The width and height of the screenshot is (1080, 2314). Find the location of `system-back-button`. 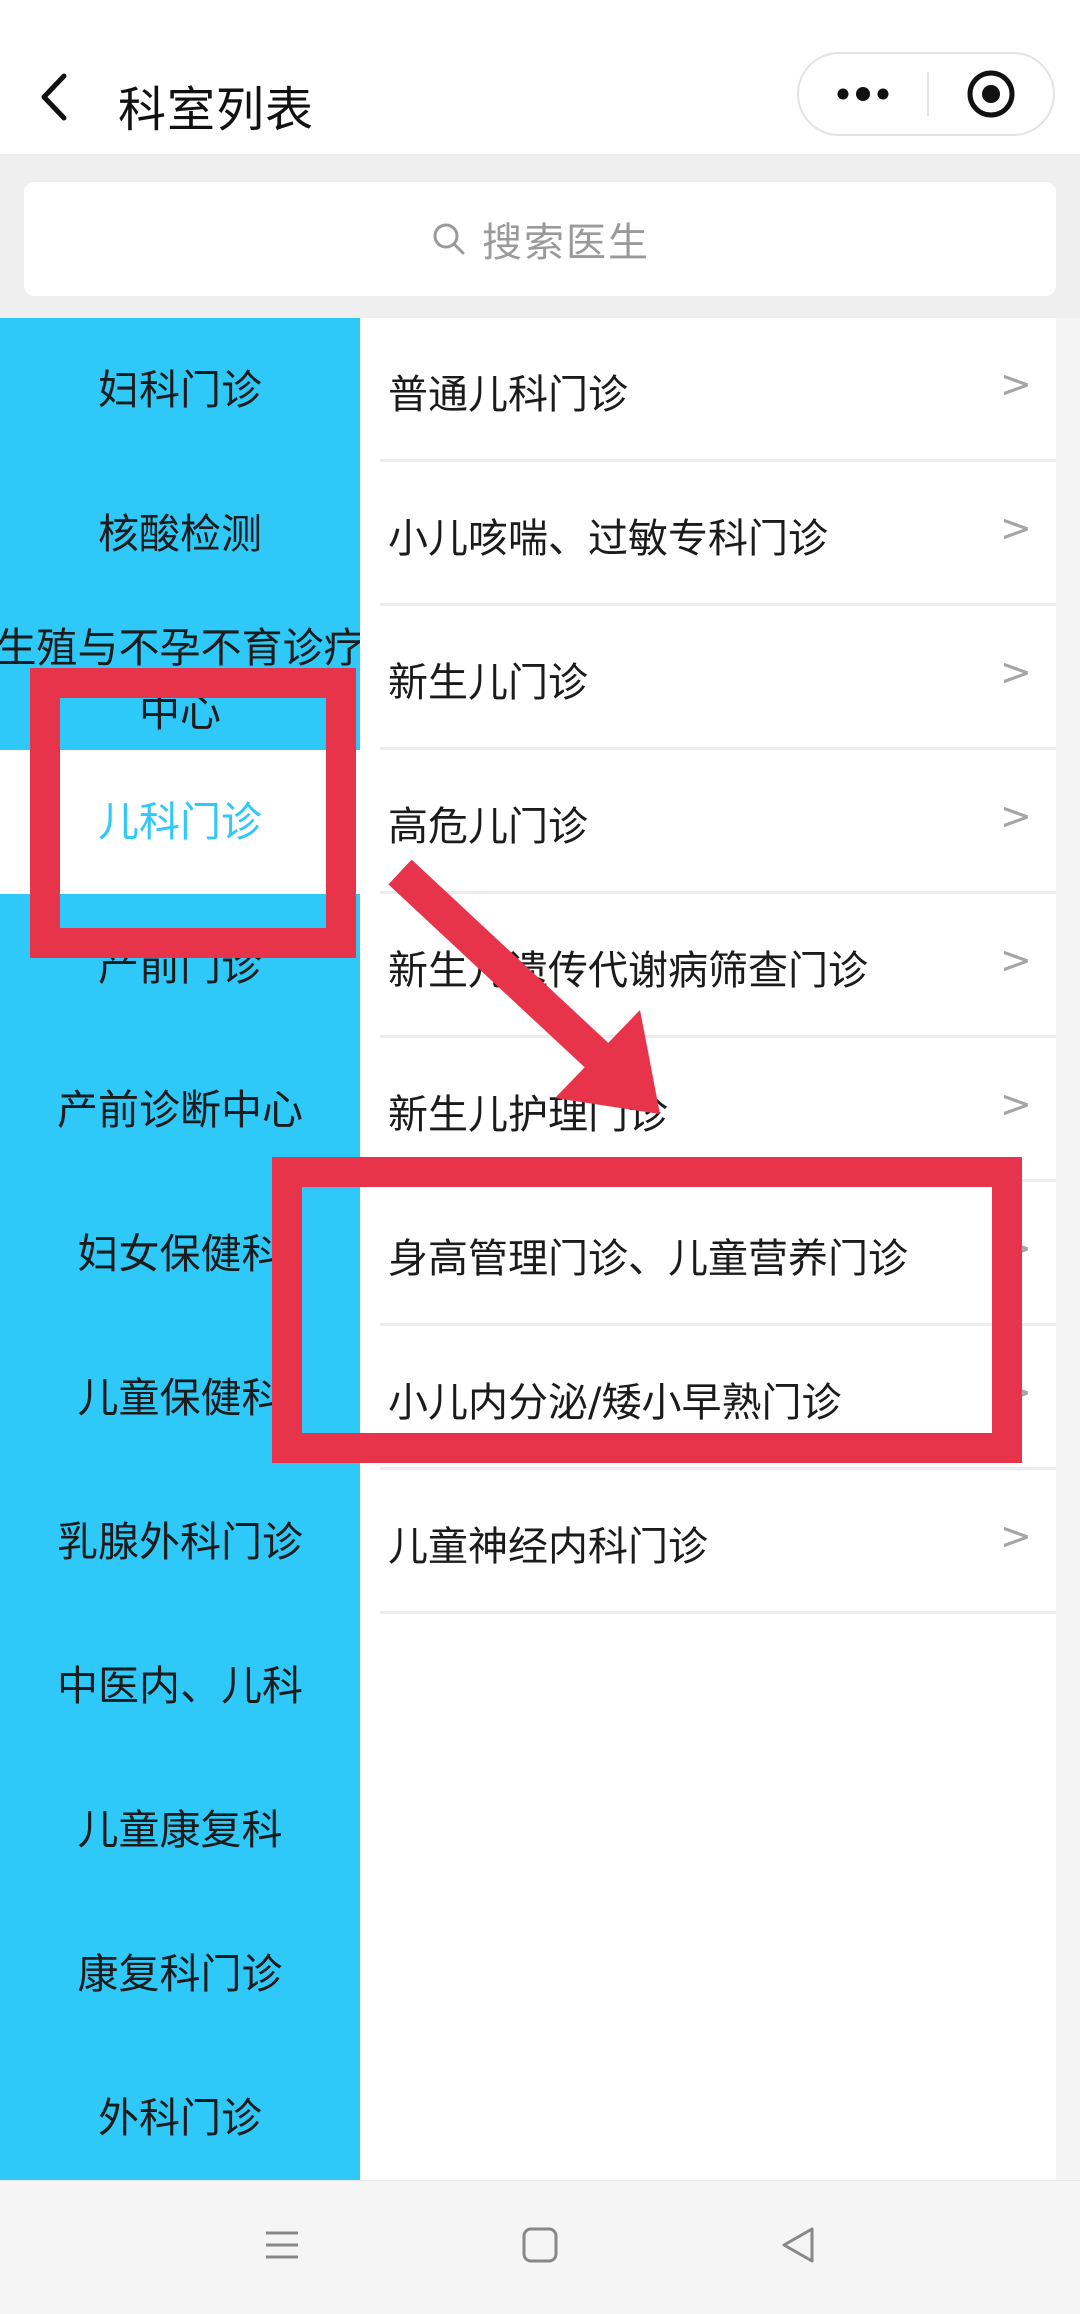

system-back-button is located at coordinates (798, 2245).